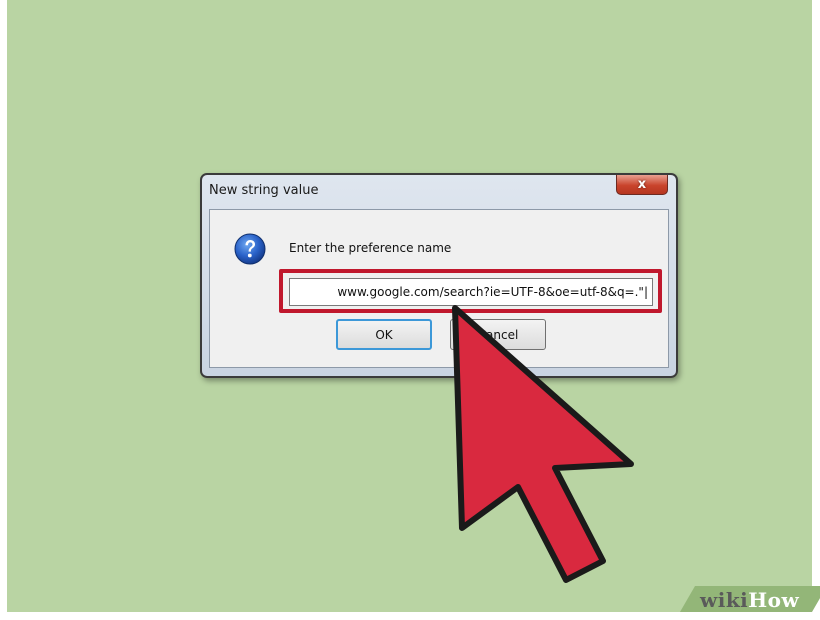 The height and width of the screenshot is (620, 820). What do you see at coordinates (3, 310) in the screenshot?
I see `frame-left` at bounding box center [3, 310].